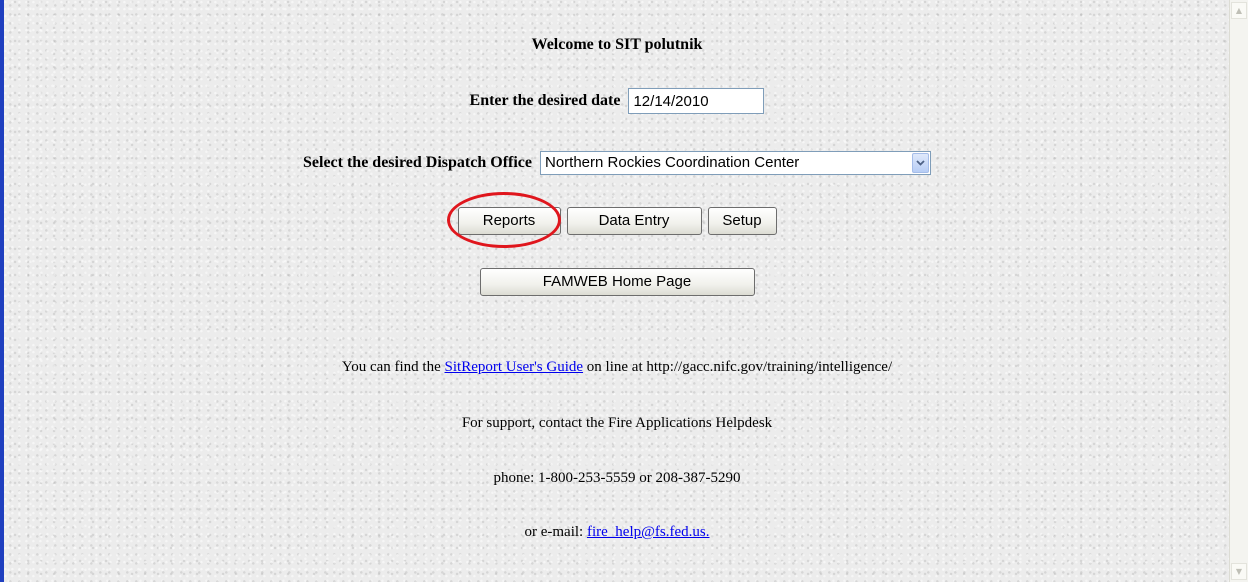  Describe the element at coordinates (672, 162) in the screenshot. I see `dispatch-office-selected-value: Northern Rockies Coordination Center` at that location.